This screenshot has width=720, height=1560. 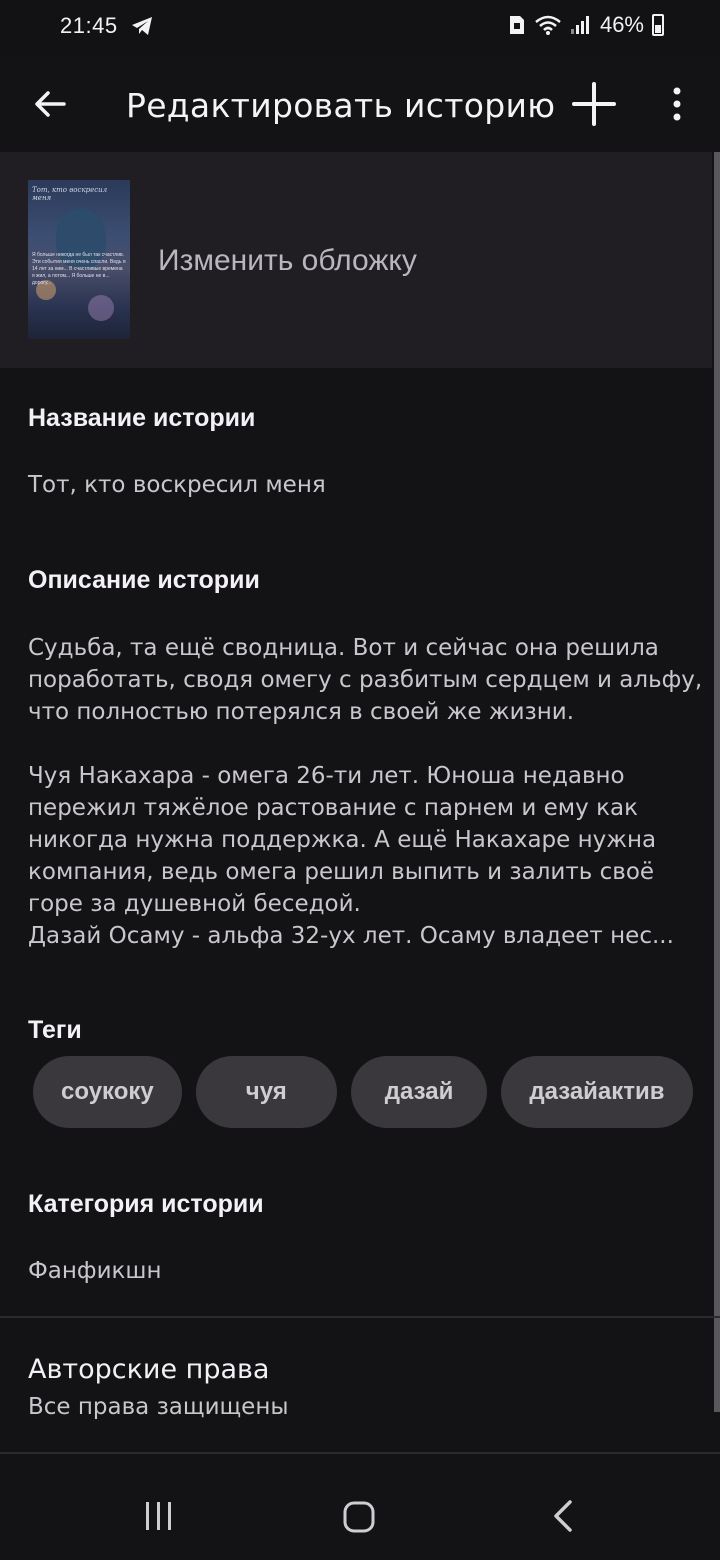 I want to click on telegram-icon, so click(x=142, y=26).